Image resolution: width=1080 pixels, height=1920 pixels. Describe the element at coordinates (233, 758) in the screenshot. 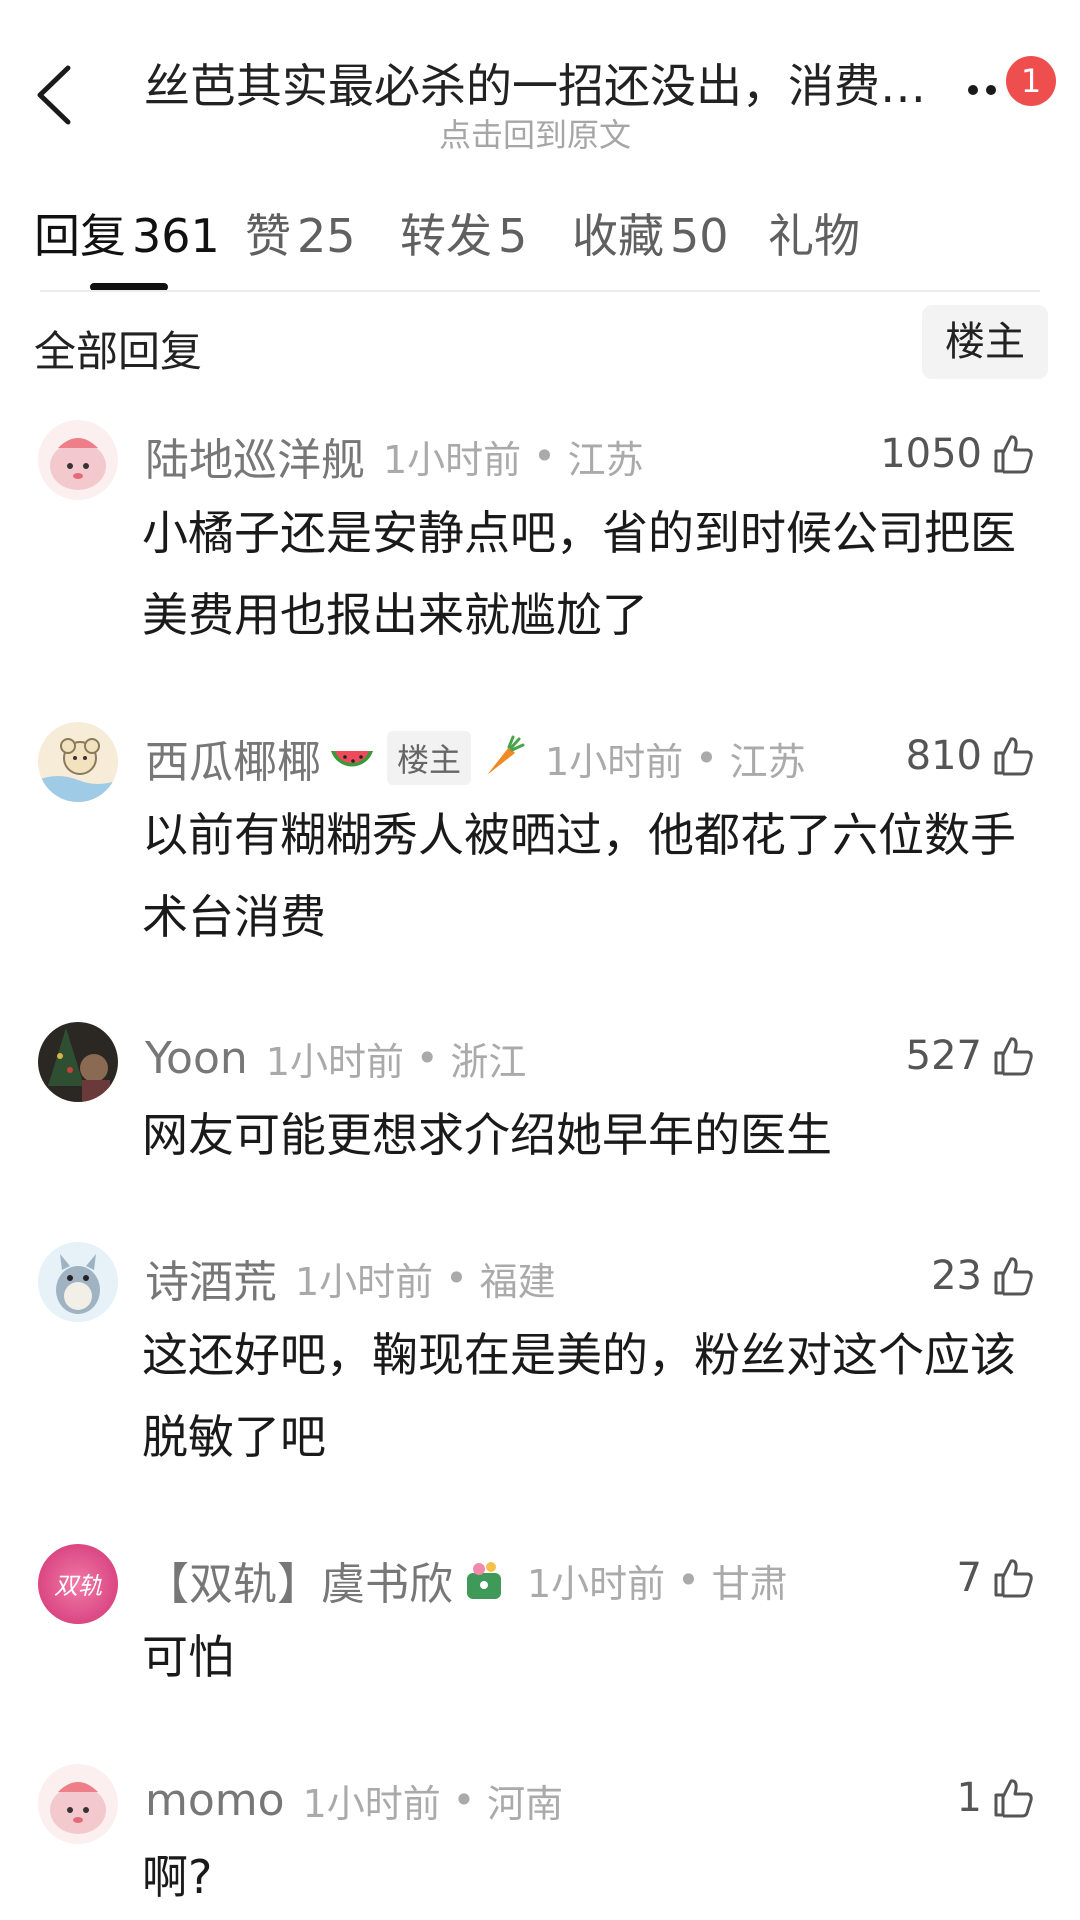

I see `username: 西瓜椰椰` at that location.